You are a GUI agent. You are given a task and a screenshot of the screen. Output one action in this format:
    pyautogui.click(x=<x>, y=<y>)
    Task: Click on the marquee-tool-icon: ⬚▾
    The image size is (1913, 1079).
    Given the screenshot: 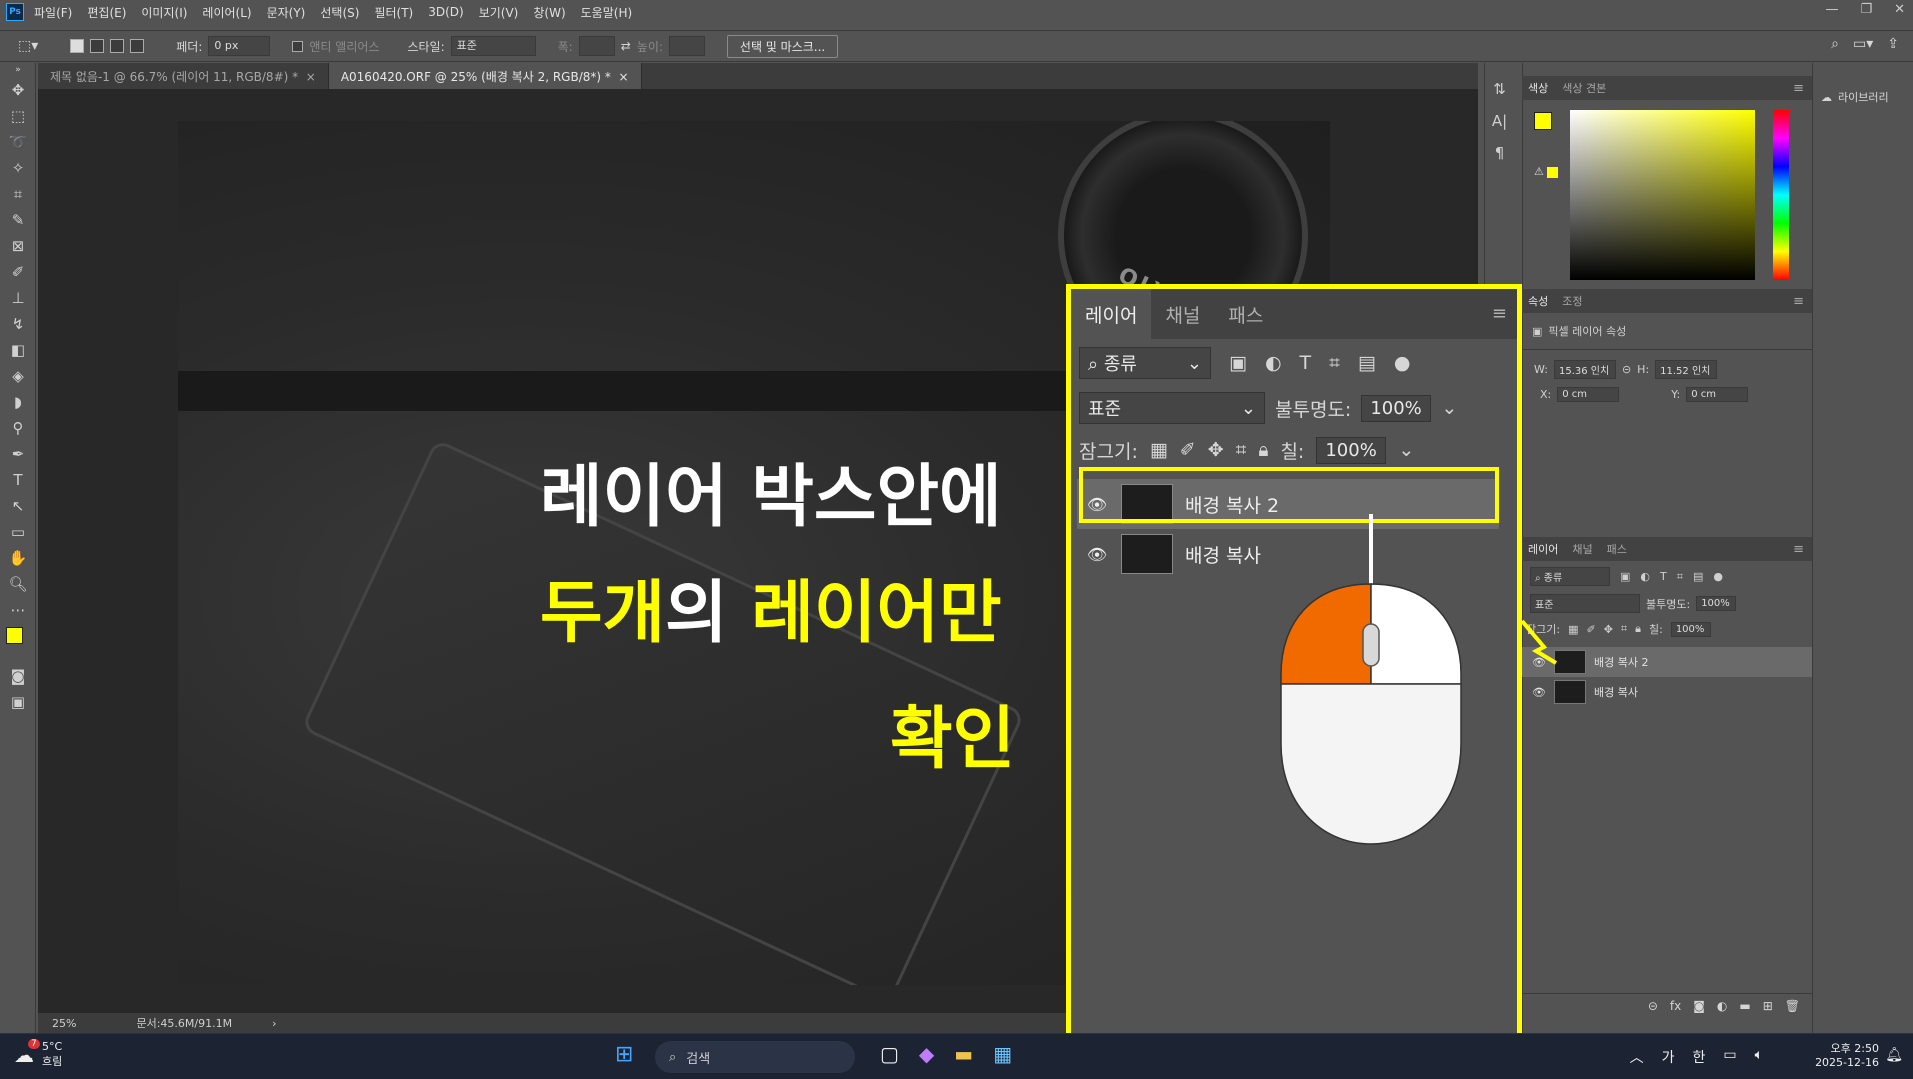 What is the action you would take?
    pyautogui.click(x=28, y=46)
    